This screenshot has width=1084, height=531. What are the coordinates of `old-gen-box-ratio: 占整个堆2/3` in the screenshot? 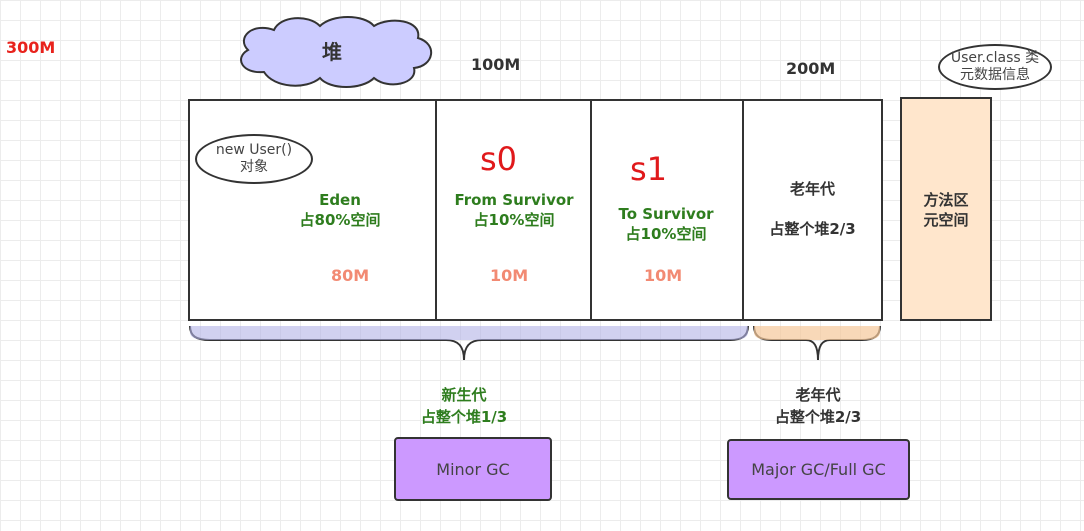 It's located at (812, 229).